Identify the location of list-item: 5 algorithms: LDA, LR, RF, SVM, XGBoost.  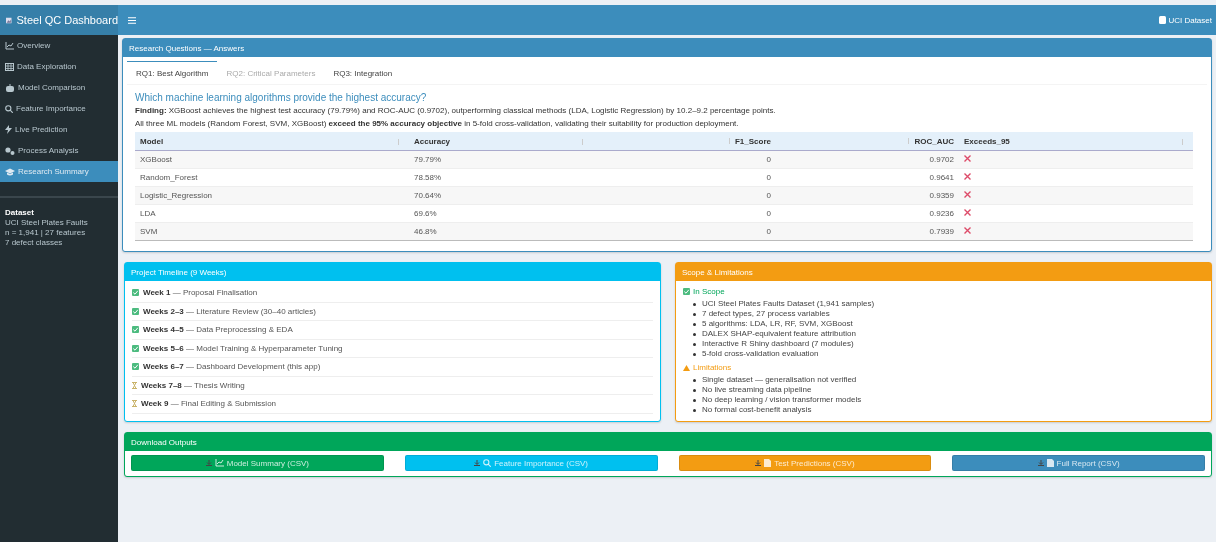
(777, 324).